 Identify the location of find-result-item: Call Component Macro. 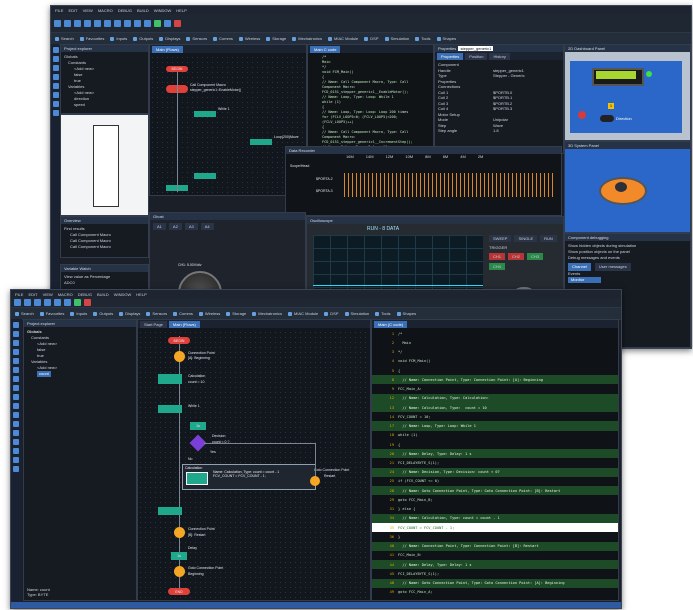
(104, 247).